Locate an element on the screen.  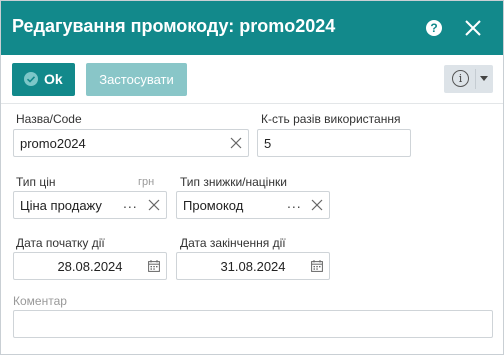
ok-button-label: Ok is located at coordinates (53, 79).